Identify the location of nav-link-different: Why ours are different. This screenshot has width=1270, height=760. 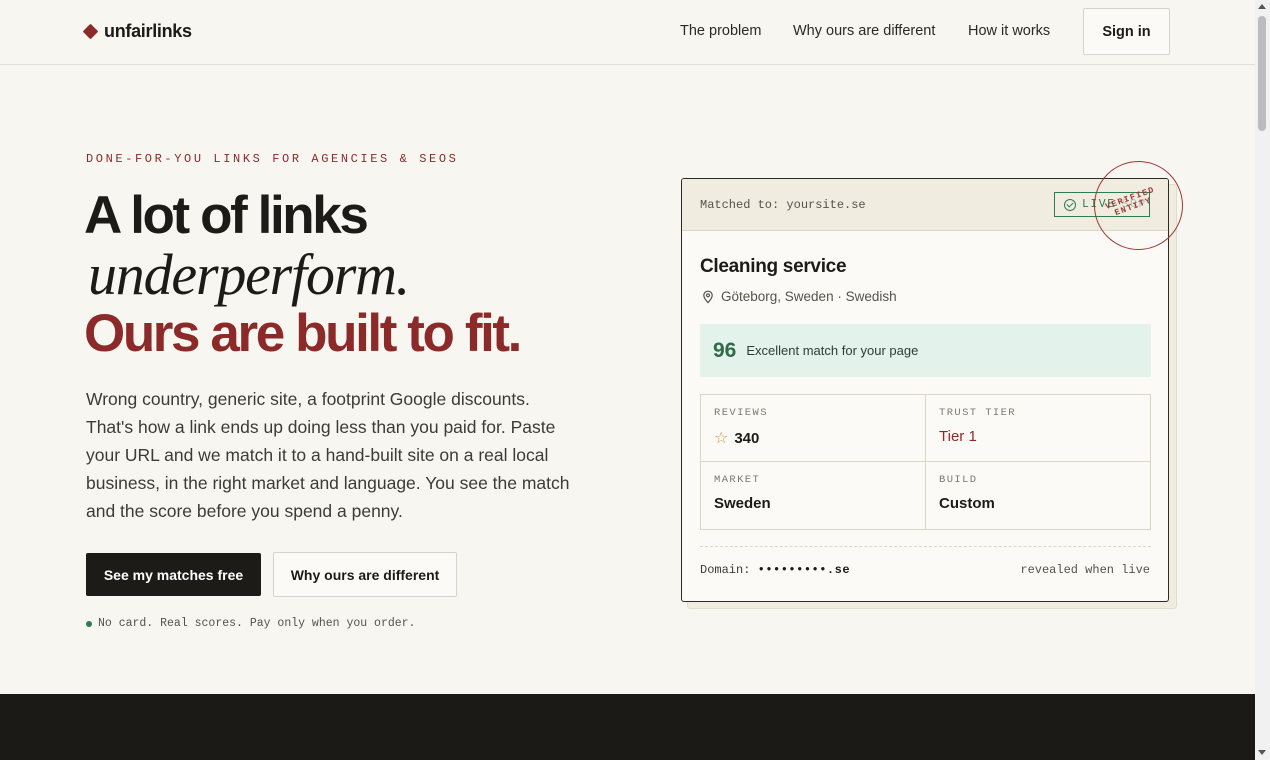
(864, 31).